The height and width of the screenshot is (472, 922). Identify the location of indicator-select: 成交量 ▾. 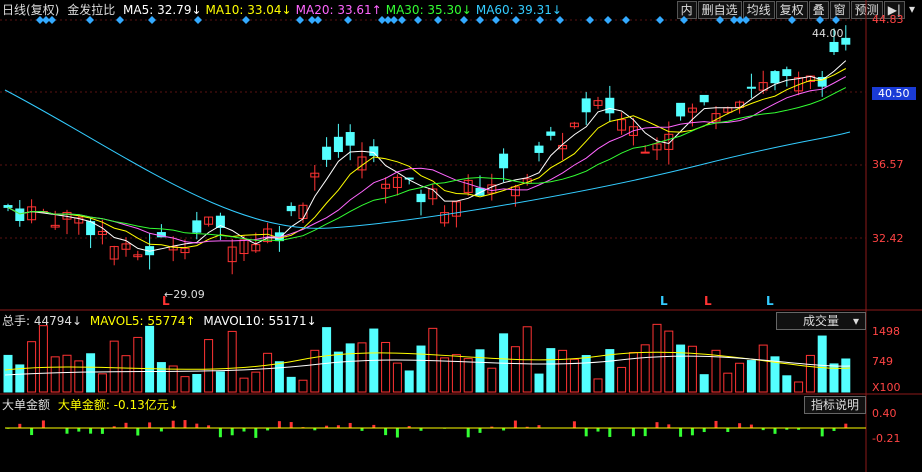
(821, 321).